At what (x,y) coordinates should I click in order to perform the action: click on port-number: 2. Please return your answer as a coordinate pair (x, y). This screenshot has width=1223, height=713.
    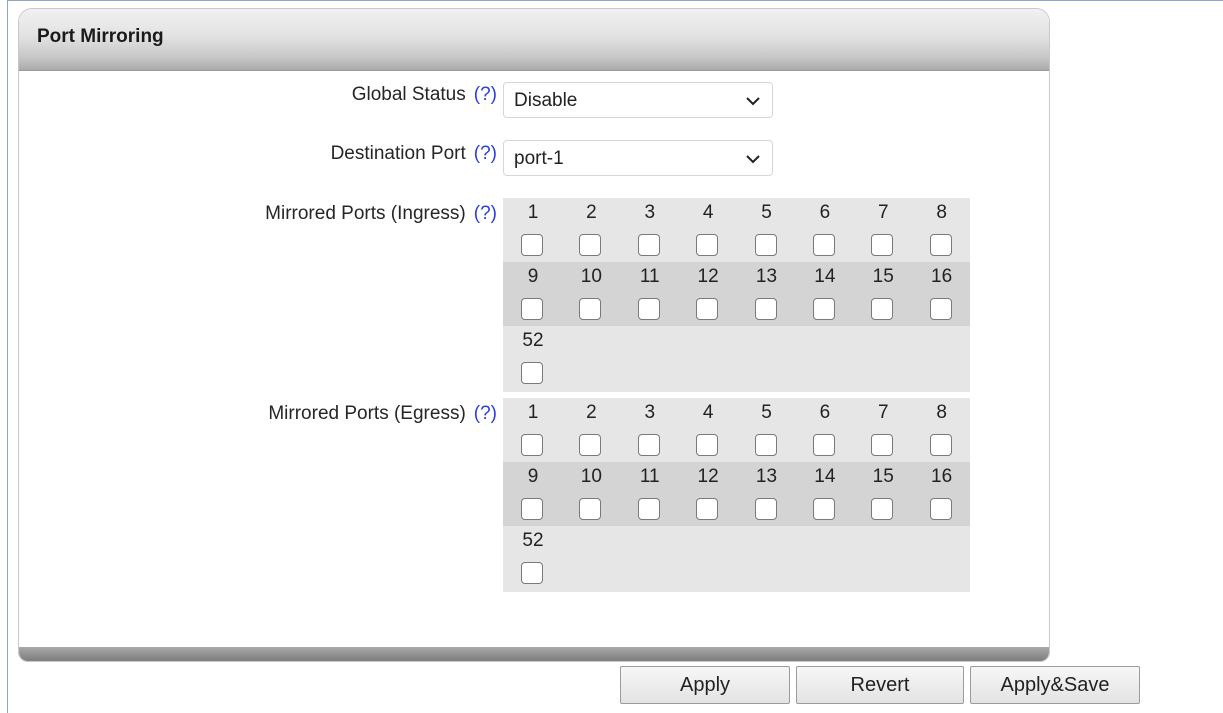
    Looking at the image, I should click on (591, 212).